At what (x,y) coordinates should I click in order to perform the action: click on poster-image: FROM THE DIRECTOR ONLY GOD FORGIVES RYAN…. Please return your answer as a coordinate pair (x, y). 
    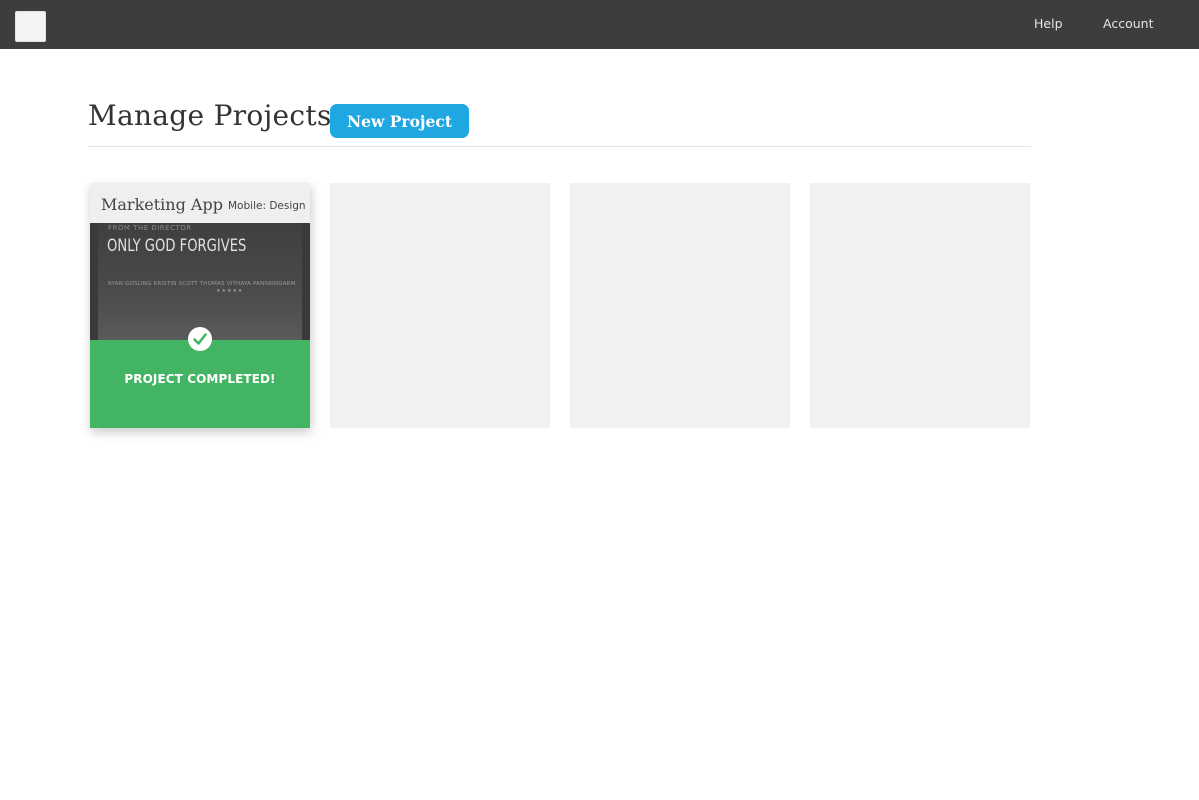
    Looking at the image, I should click on (200, 281).